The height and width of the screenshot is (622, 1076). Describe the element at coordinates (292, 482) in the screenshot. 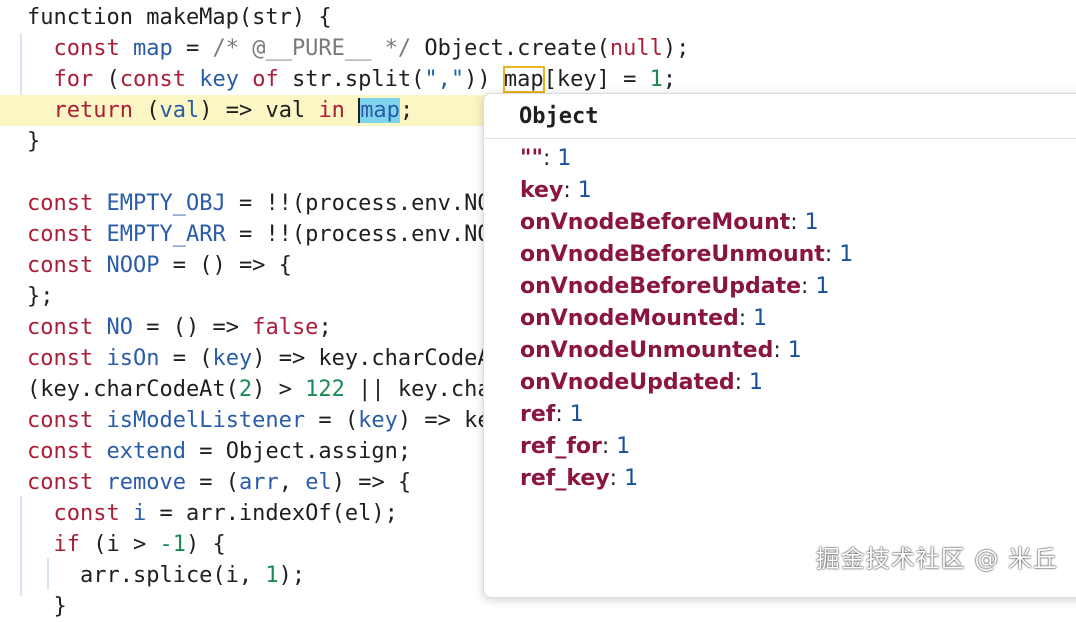

I see `code-token: ,` at that location.